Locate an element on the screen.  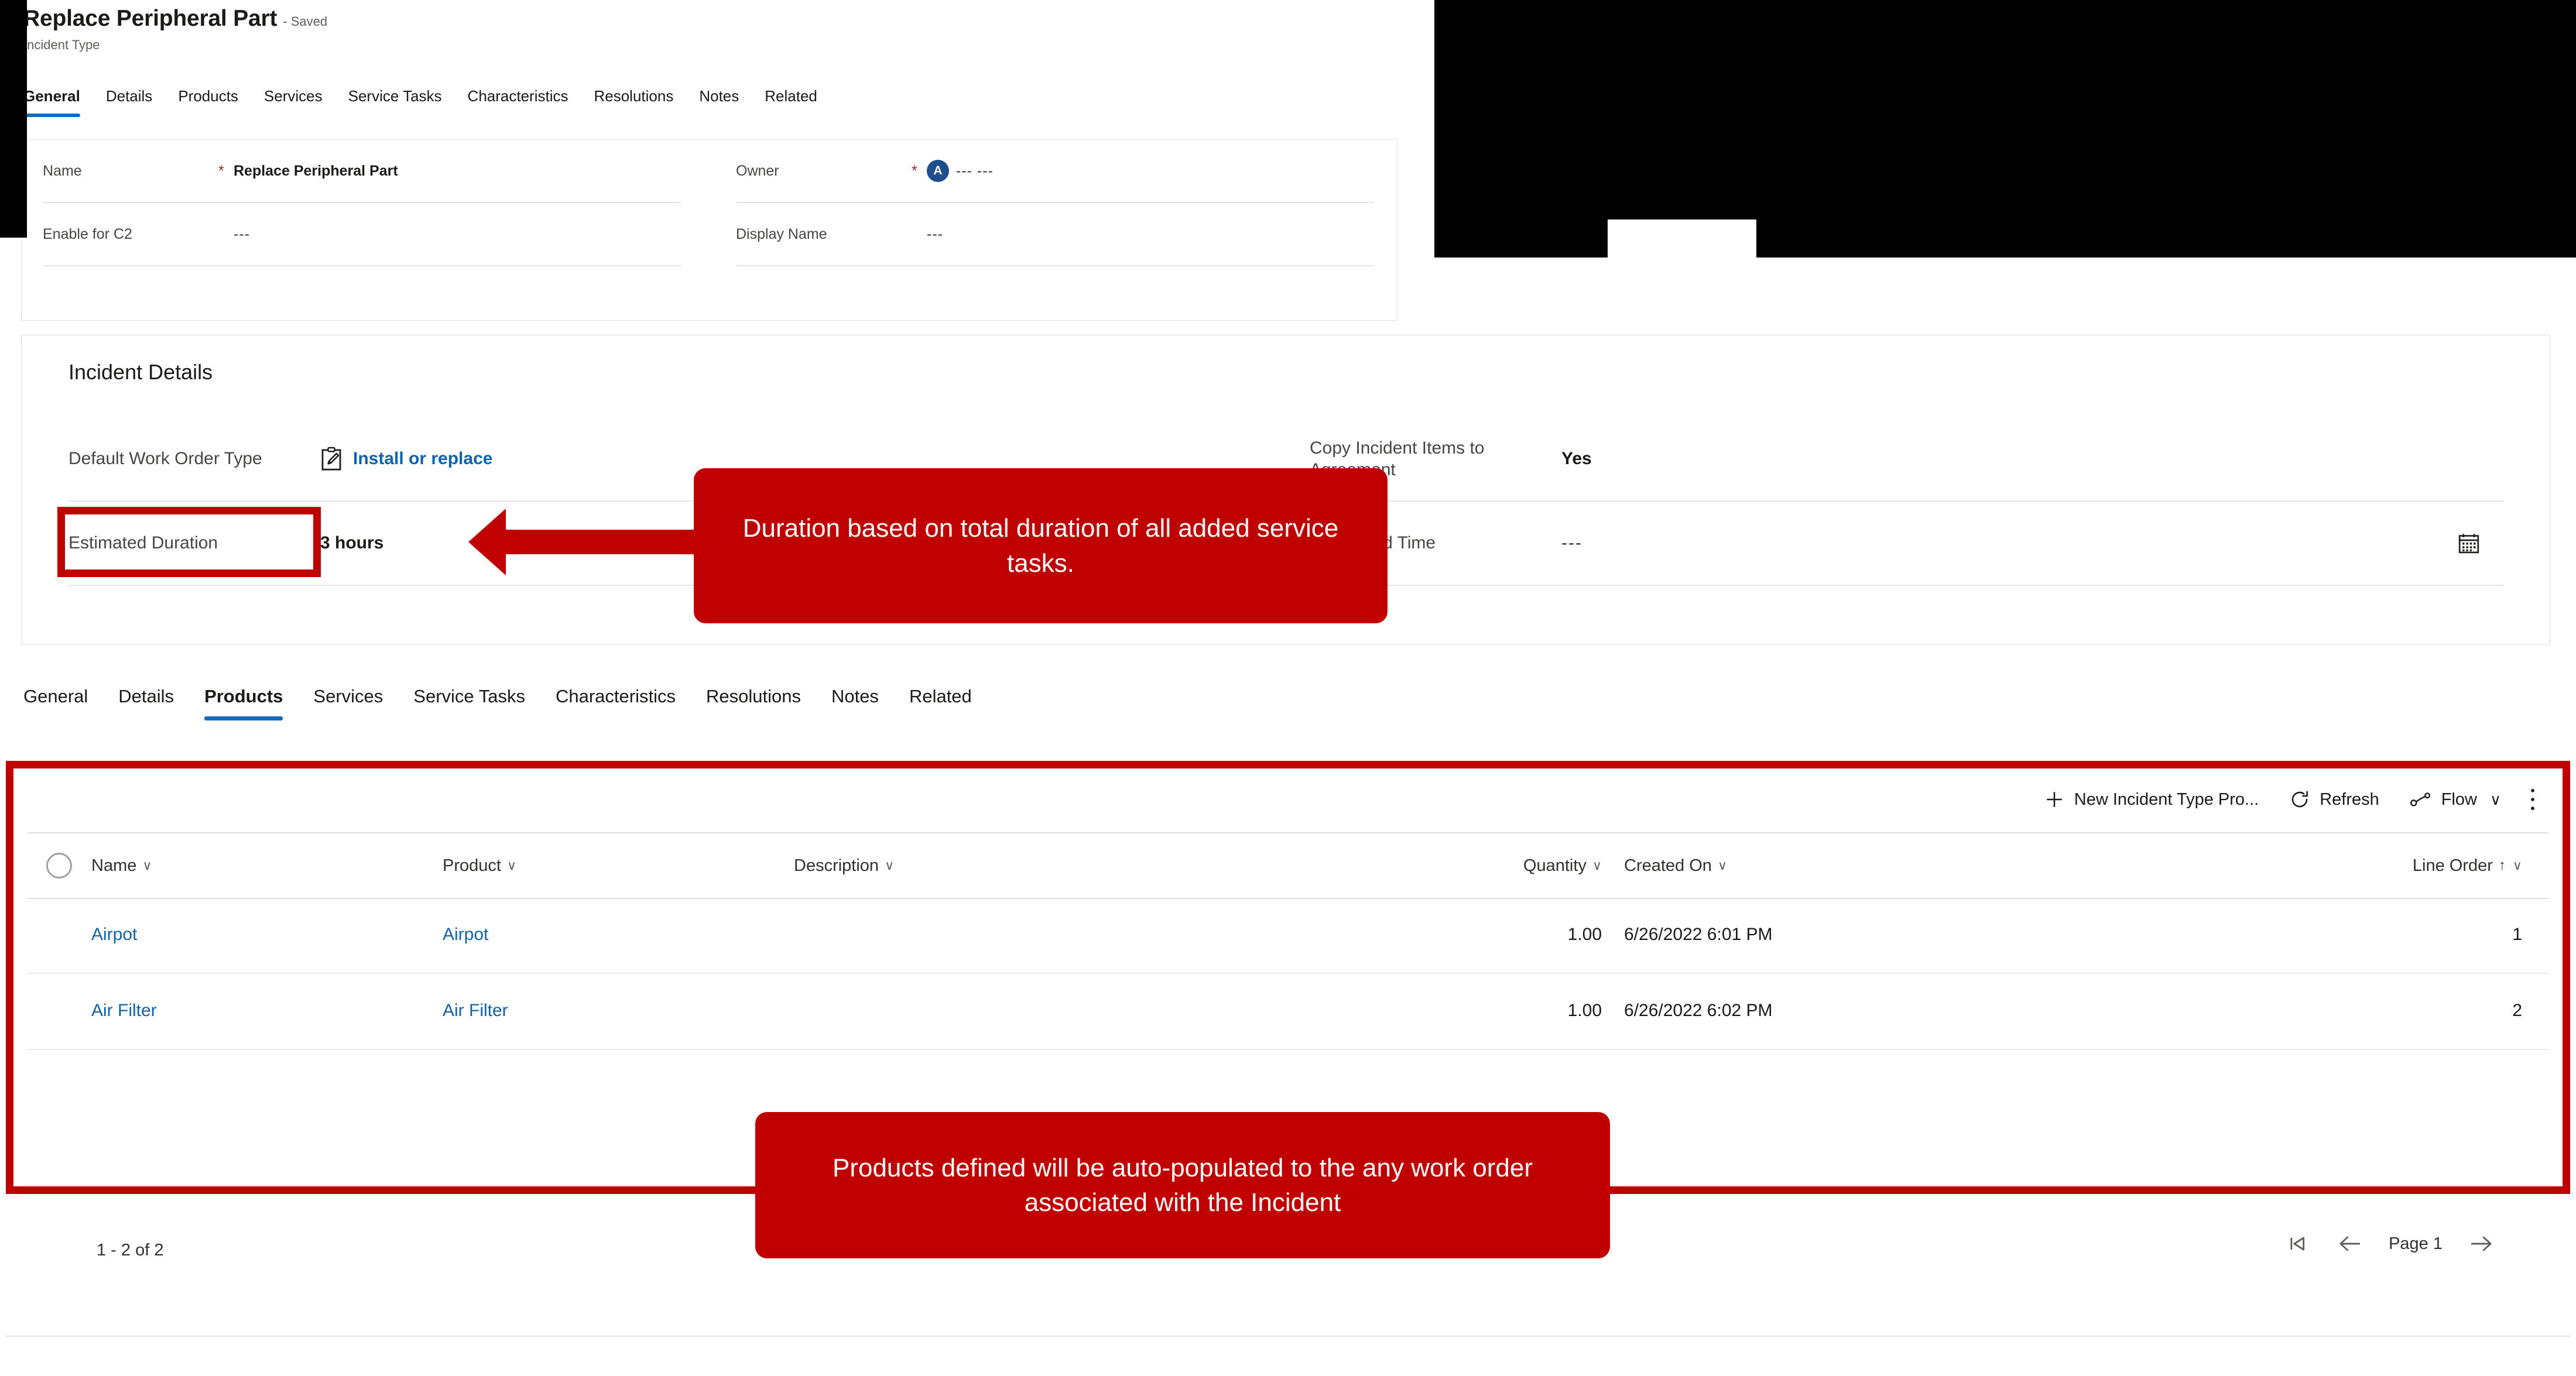
previous-page-icon is located at coordinates (2350, 1244).